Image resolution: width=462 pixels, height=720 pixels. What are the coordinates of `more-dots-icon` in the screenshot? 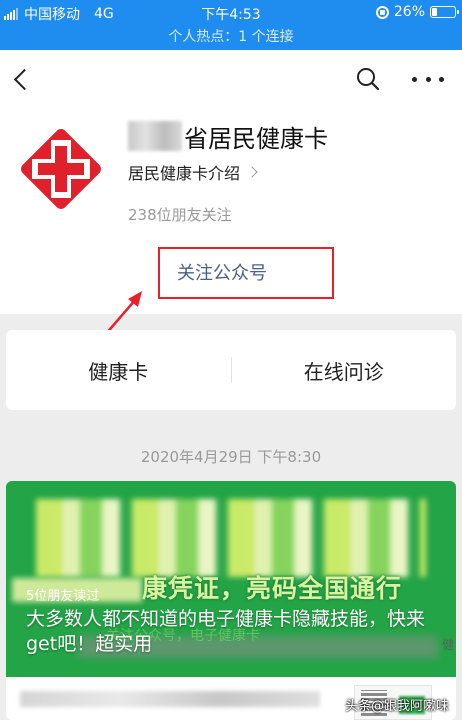 It's located at (414, 79).